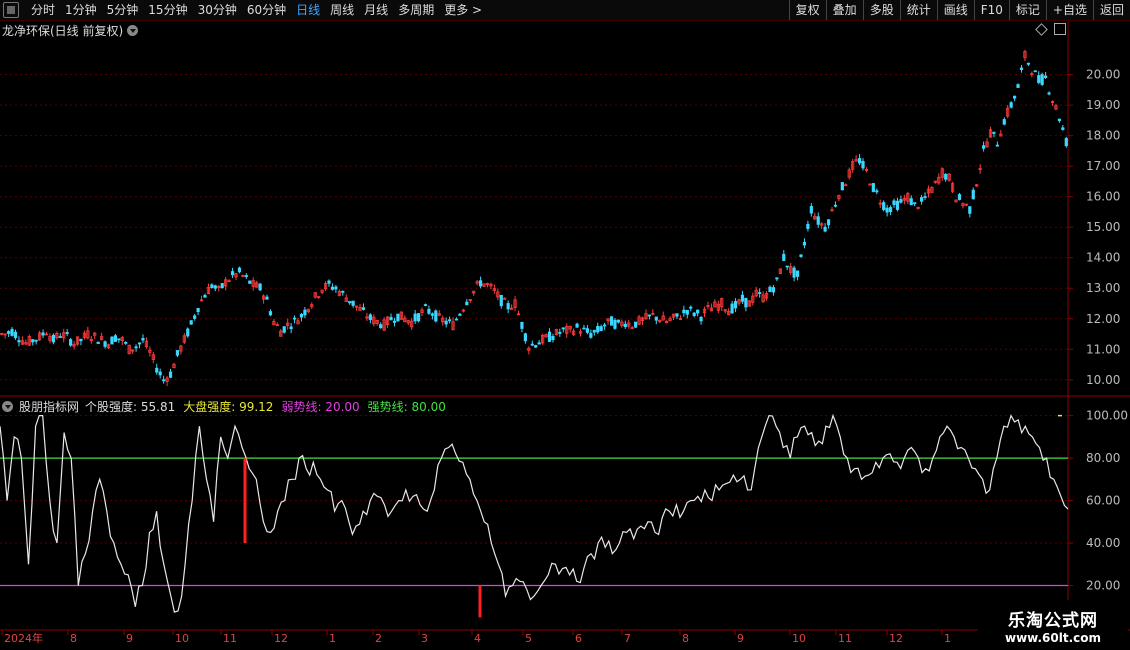  I want to click on time-tick-label: 7, so click(627, 638).